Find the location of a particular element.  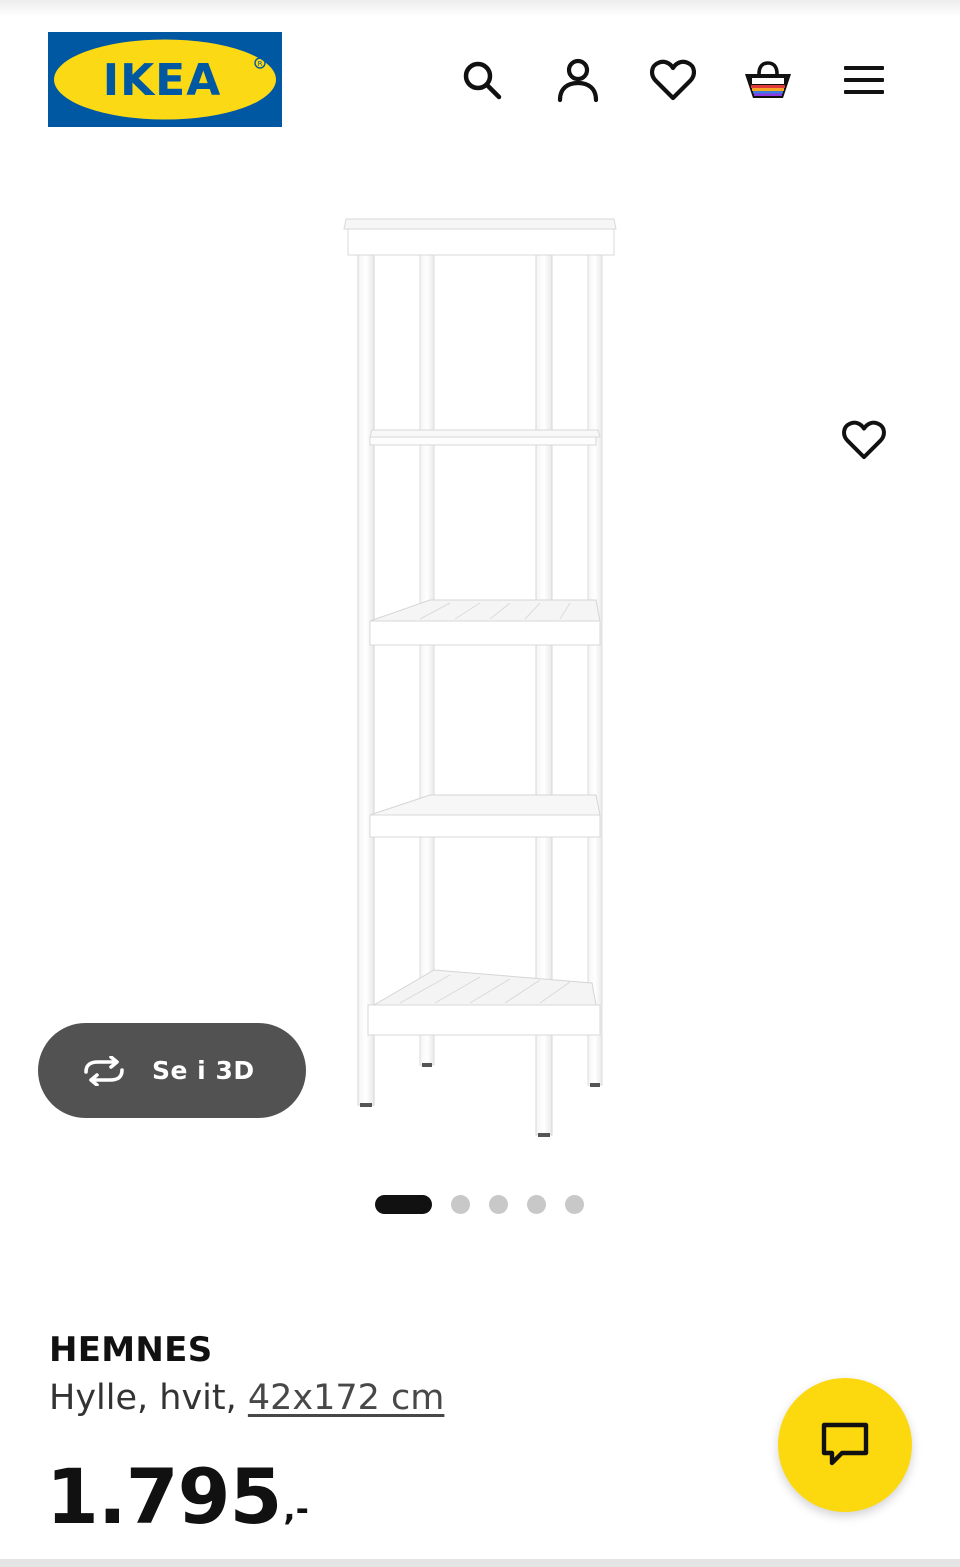

ikea-logo: IKEA R is located at coordinates (165, 79).